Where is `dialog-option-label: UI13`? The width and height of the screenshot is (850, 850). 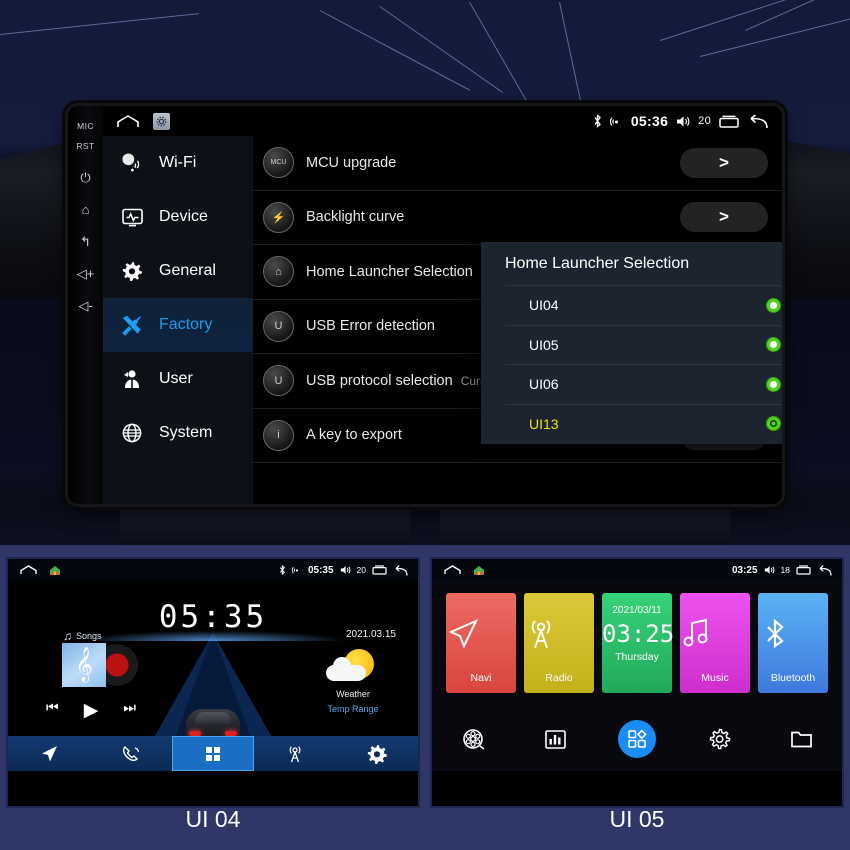
dialog-option-label: UI13 is located at coordinates (544, 423).